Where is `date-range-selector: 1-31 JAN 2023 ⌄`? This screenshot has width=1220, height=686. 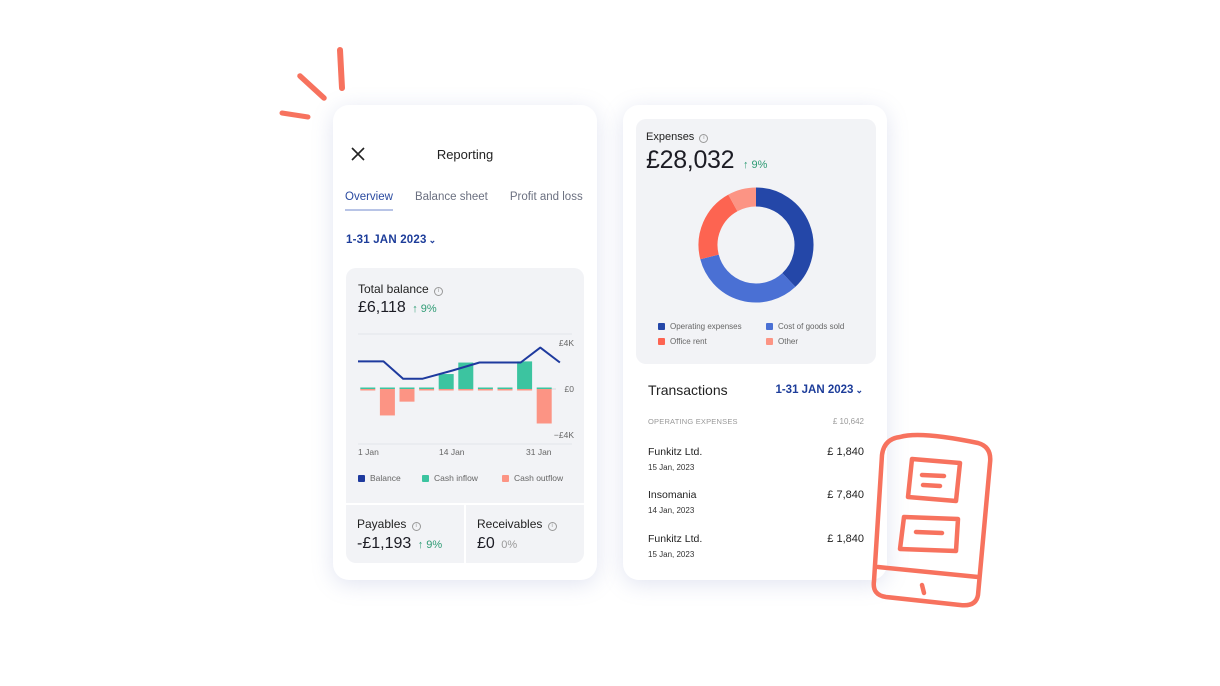 date-range-selector: 1-31 JAN 2023 ⌄ is located at coordinates (391, 240).